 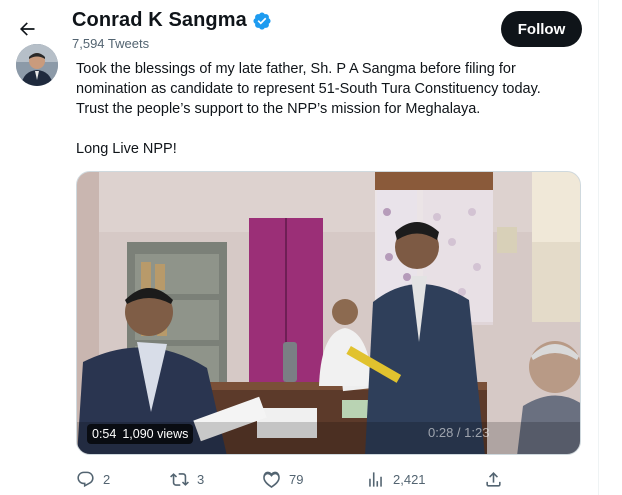 What do you see at coordinates (459, 432) in the screenshot?
I see `video-timestamp: 0:28 / 1:23` at bounding box center [459, 432].